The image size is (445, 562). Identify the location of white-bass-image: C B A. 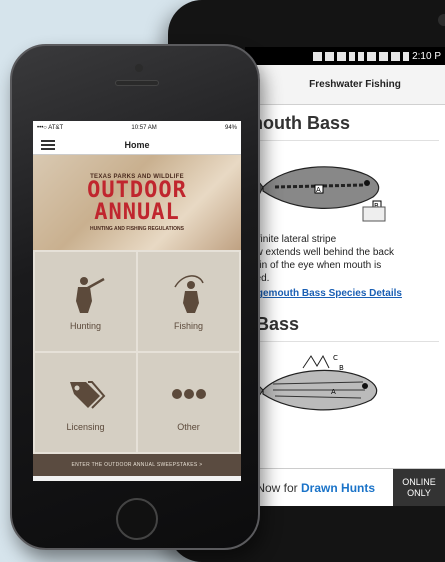
(322, 387).